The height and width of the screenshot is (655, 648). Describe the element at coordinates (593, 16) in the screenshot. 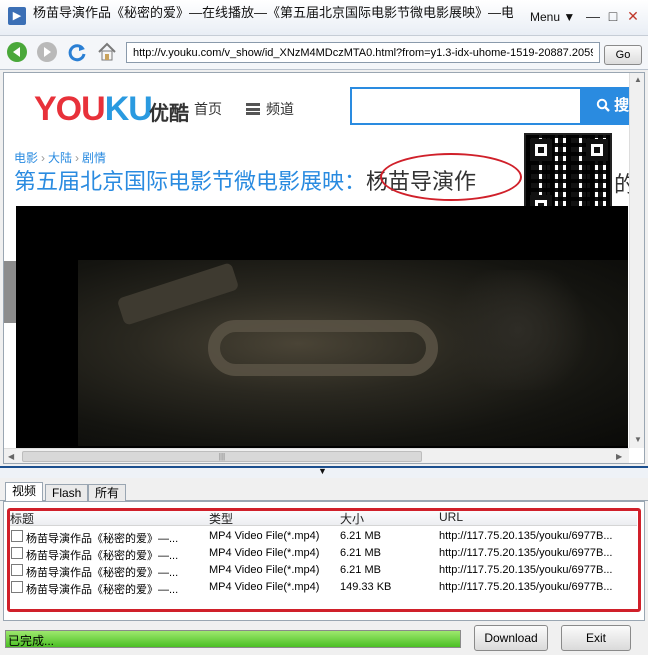

I see `minimize-icon: —` at that location.